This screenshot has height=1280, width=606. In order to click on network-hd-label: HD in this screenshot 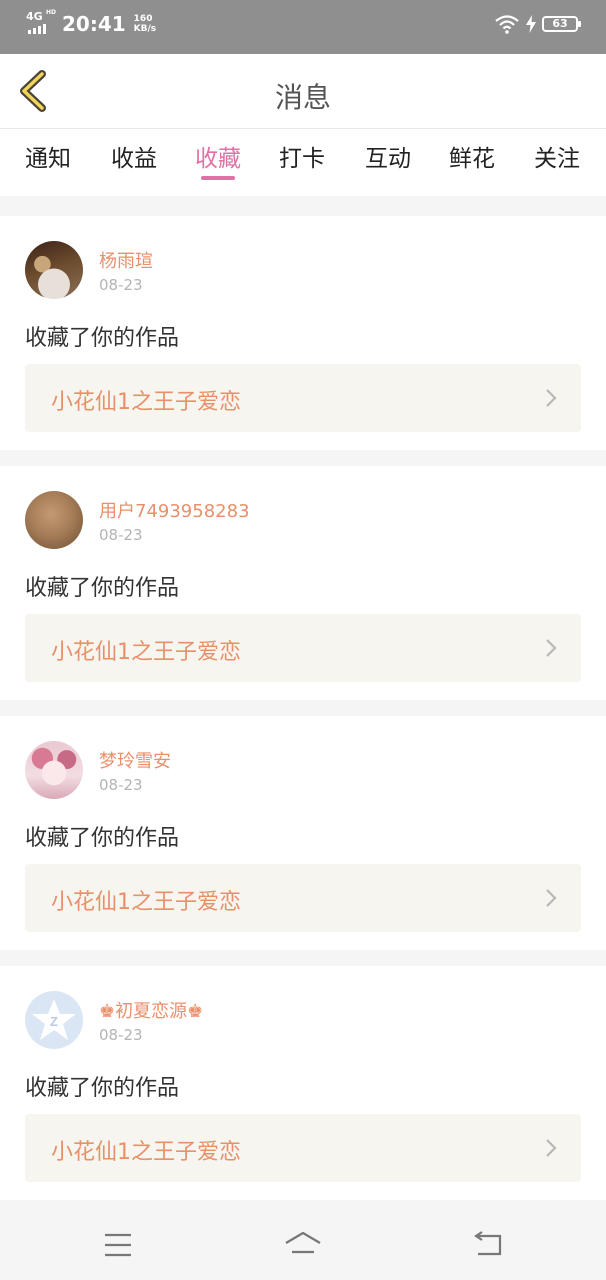, I will do `click(51, 12)`.